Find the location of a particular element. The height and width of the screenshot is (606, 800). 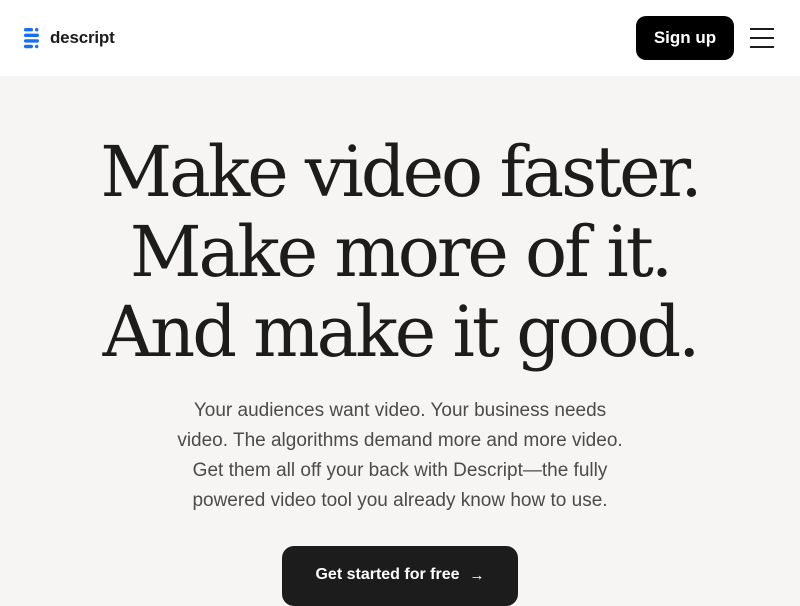

header-actions: Sign up is located at coordinates (706, 38).